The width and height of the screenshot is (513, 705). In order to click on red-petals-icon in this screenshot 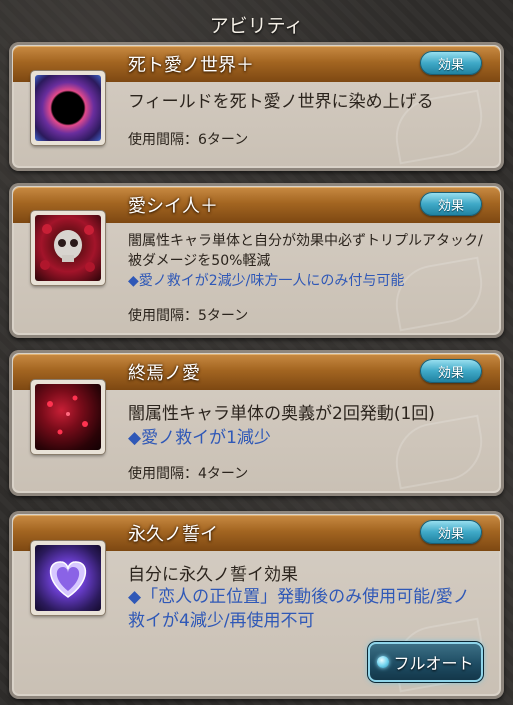, I will do `click(68, 417)`.